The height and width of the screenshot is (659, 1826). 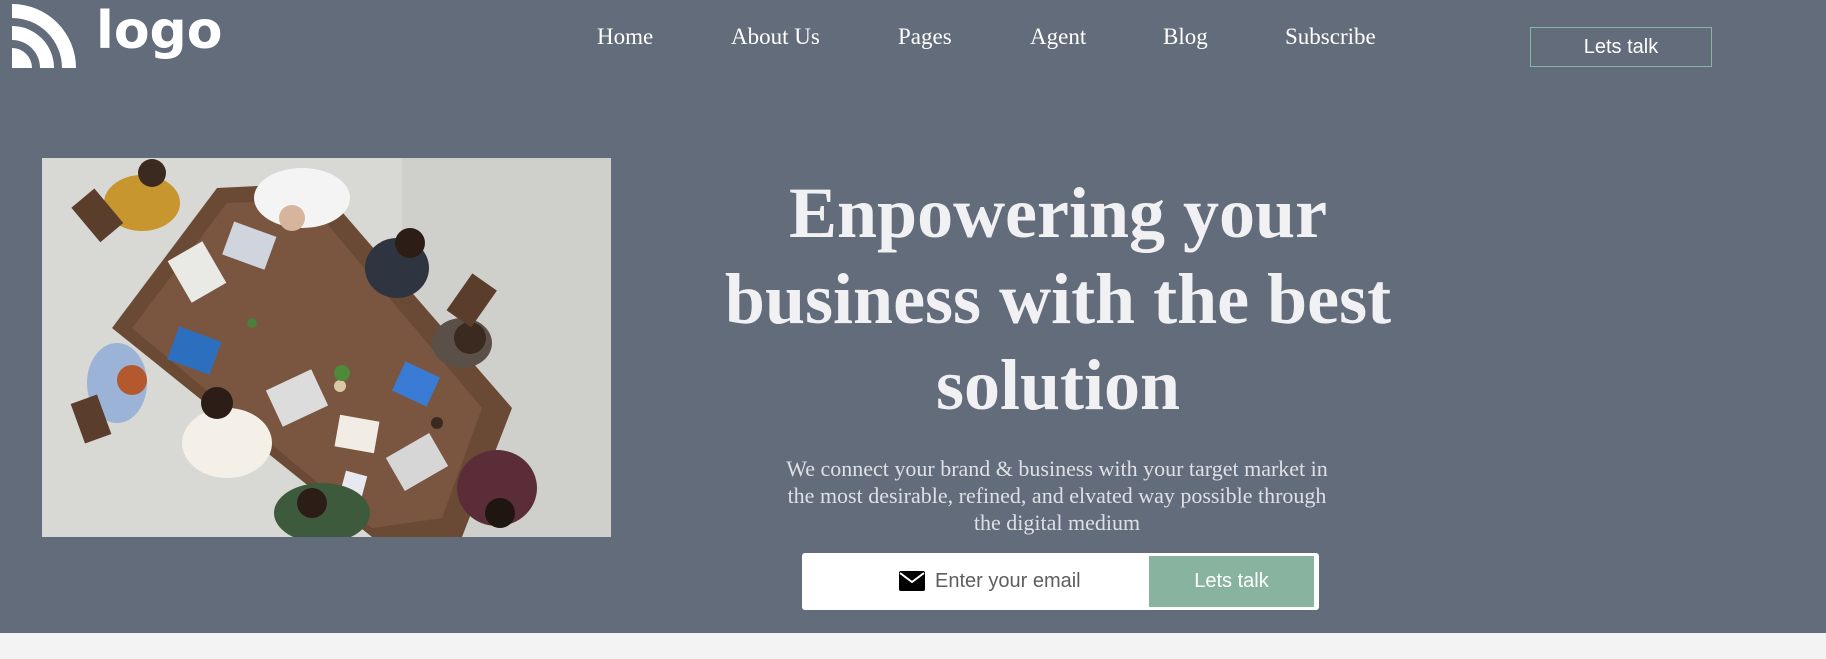 I want to click on site-logo: logo, so click(x=116, y=34).